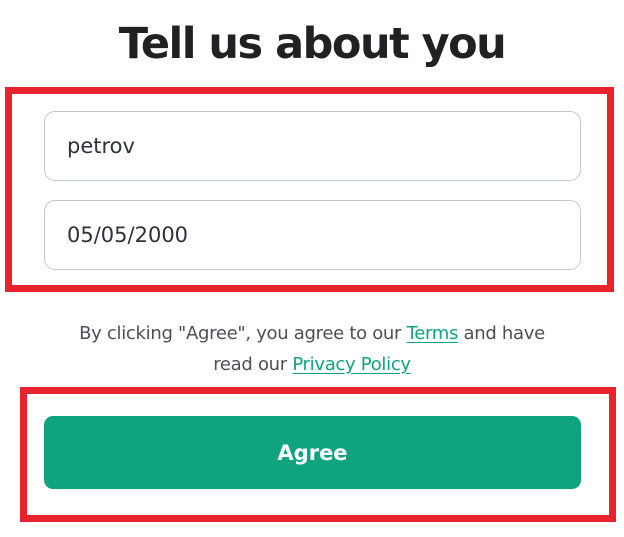 The width and height of the screenshot is (624, 537). Describe the element at coordinates (312, 235) in the screenshot. I see `birthday-field: 05/05/2000` at that location.